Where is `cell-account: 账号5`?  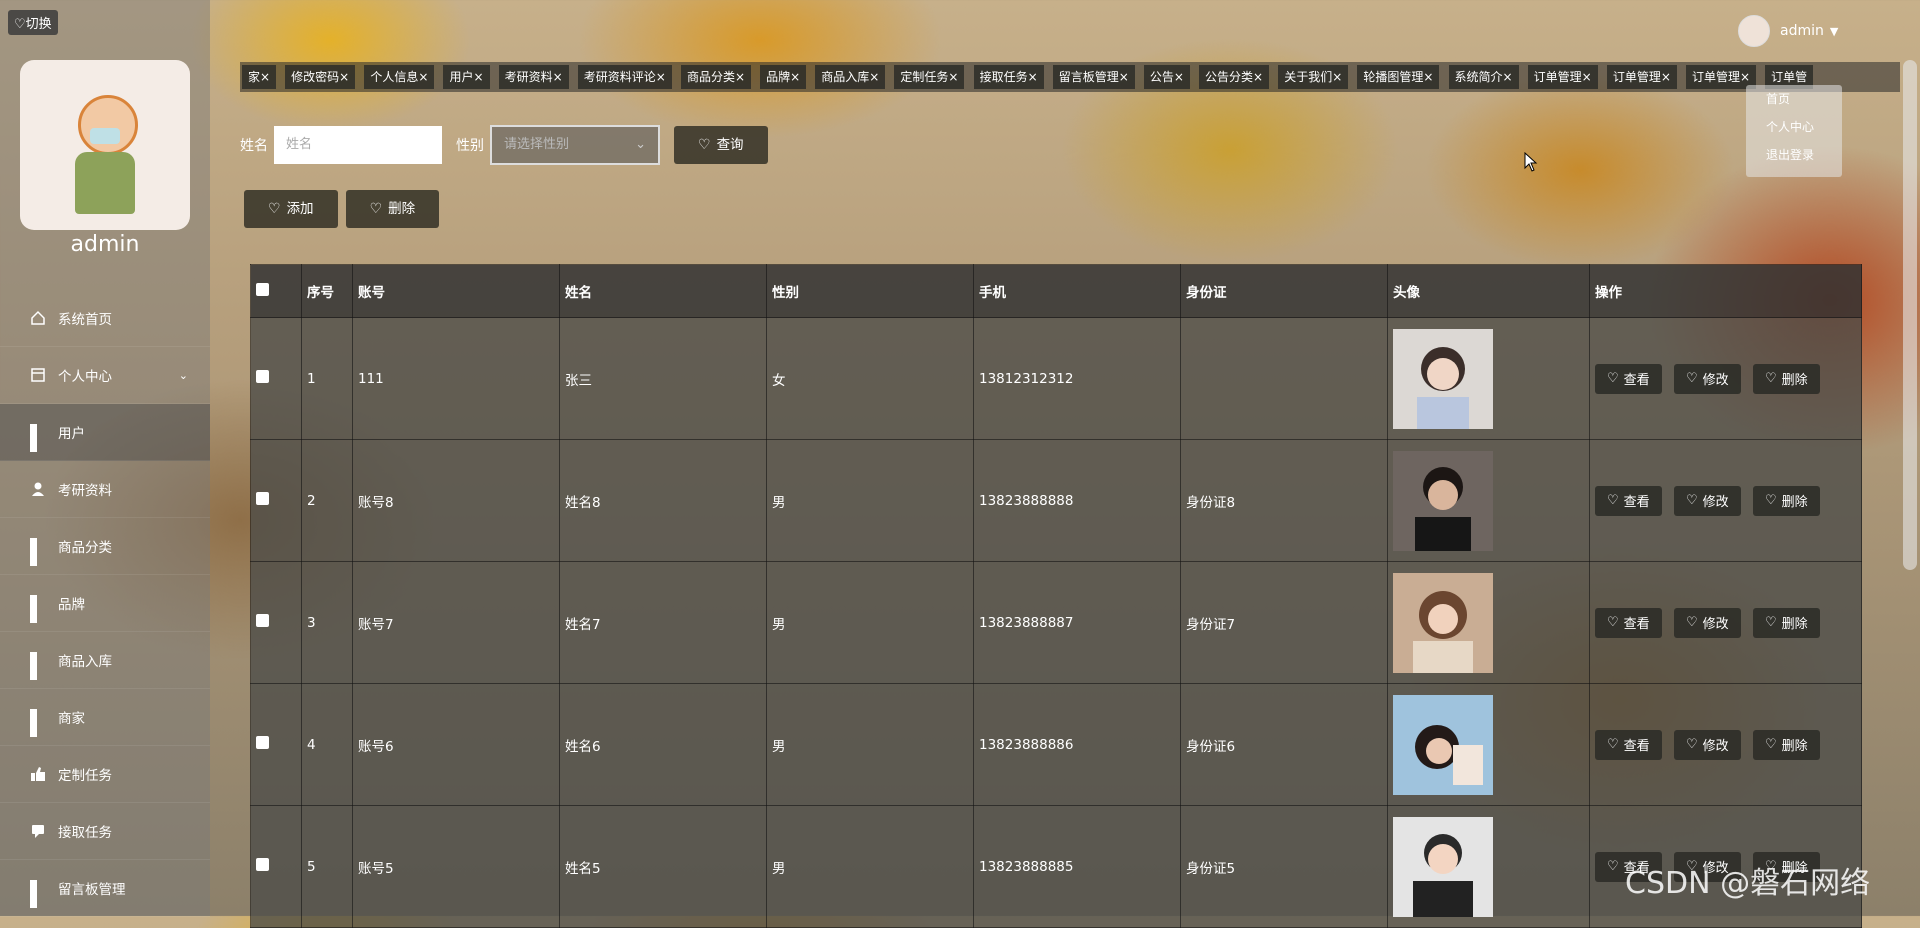
cell-account: 账号5 is located at coordinates (456, 866).